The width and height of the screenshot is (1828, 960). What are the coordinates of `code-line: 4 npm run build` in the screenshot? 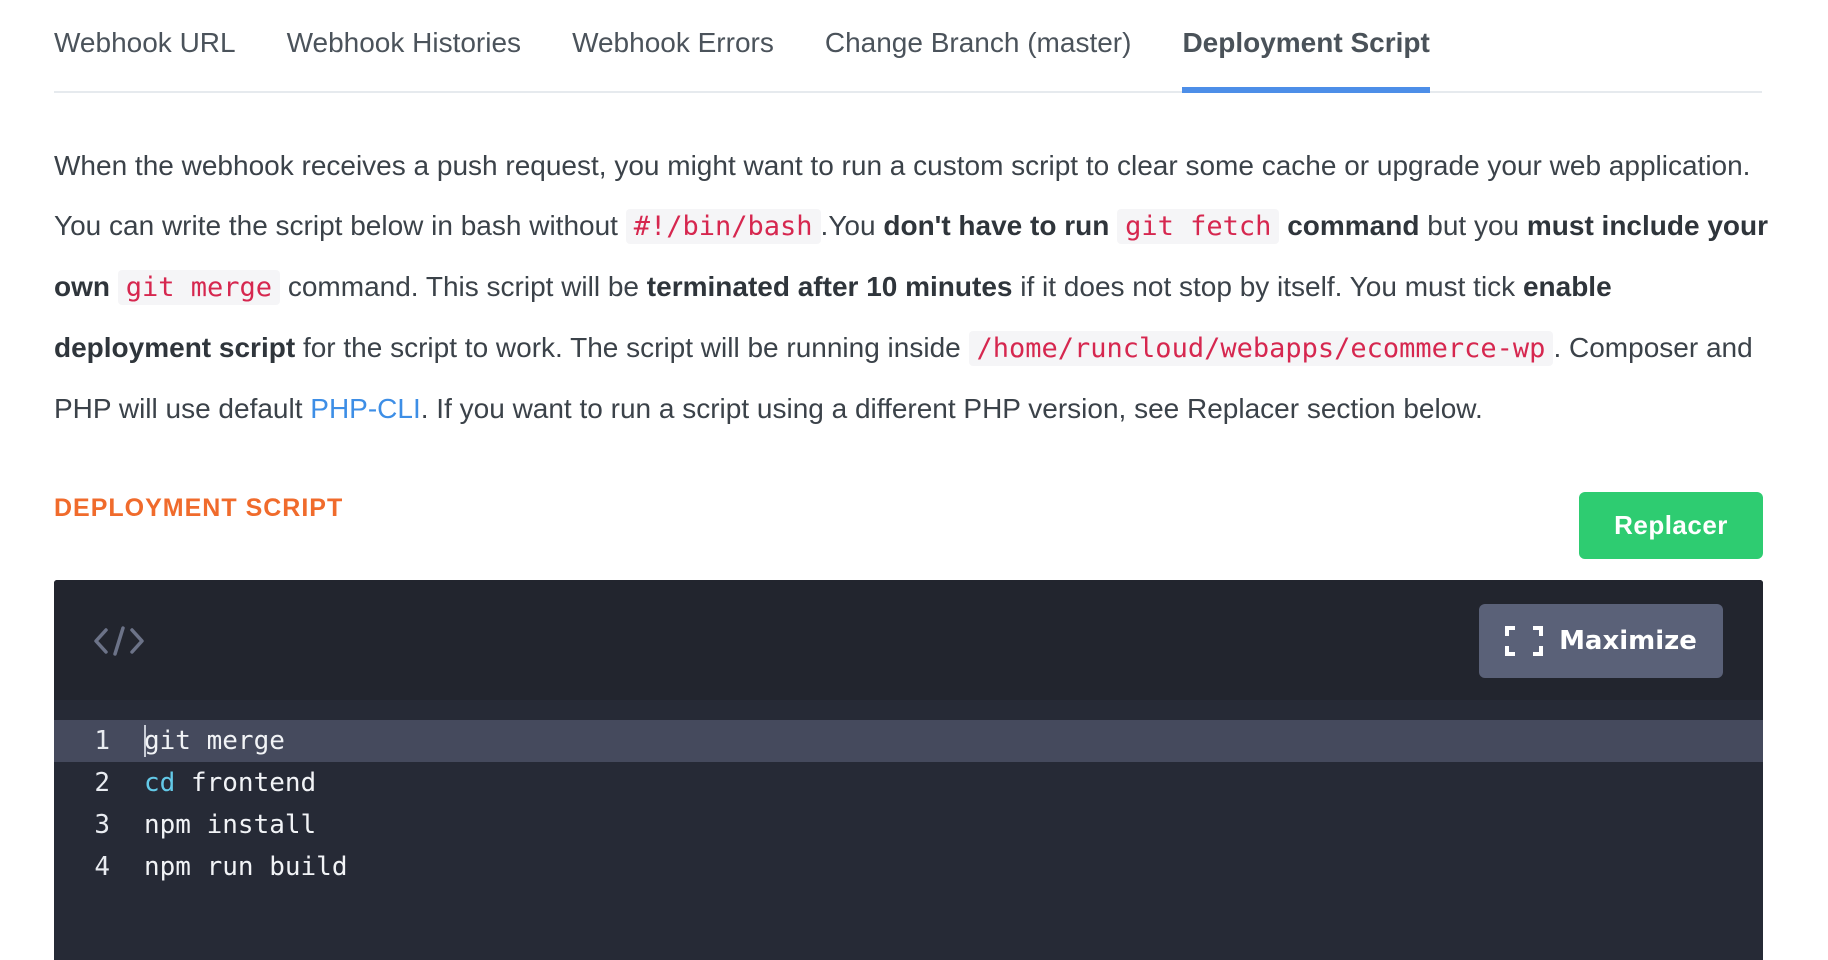 It's located at (908, 867).